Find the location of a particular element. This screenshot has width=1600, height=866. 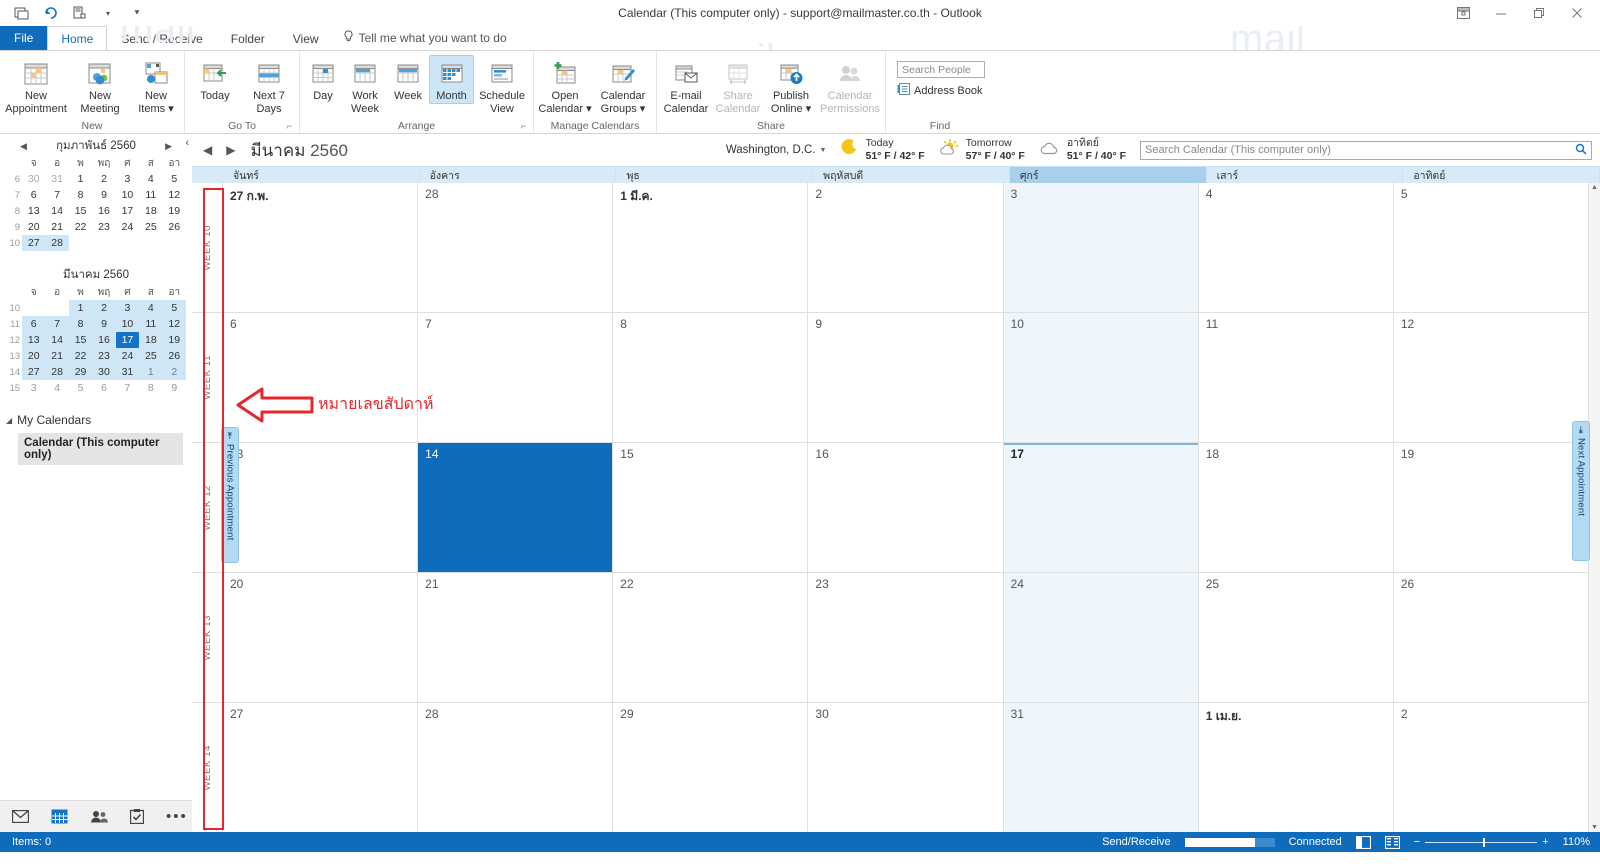

mini-cal-day: 18 is located at coordinates (151, 340).